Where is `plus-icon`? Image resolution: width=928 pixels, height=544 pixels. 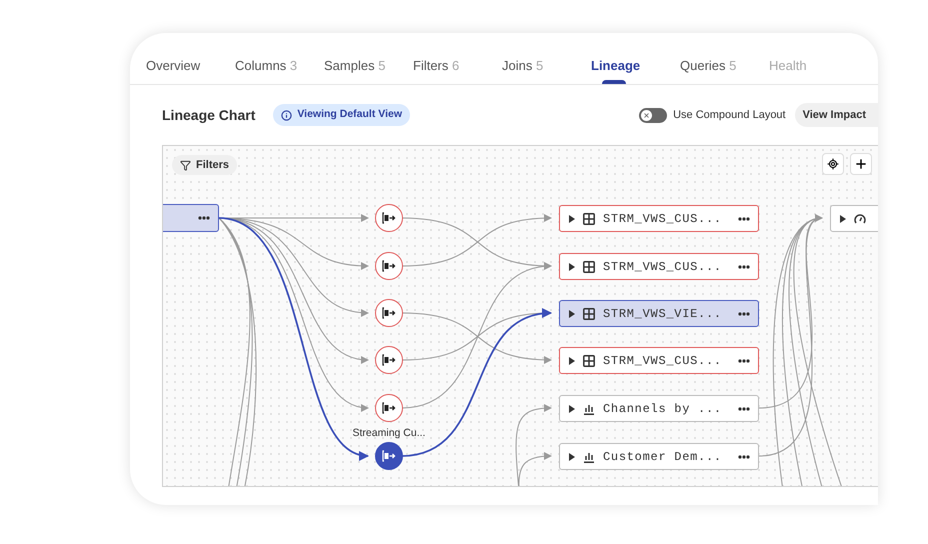
plus-icon is located at coordinates (861, 164).